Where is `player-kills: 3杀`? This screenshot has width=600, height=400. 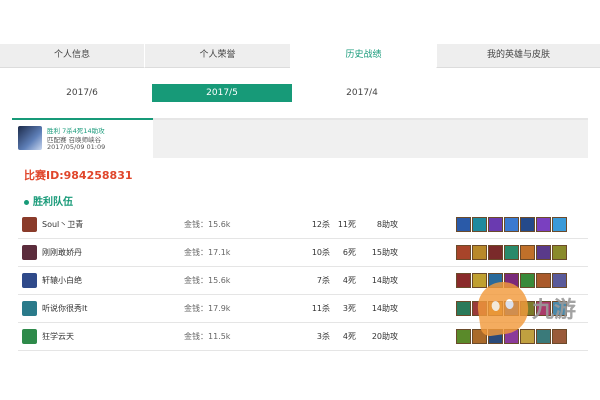 player-kills: 3杀 is located at coordinates (323, 336).